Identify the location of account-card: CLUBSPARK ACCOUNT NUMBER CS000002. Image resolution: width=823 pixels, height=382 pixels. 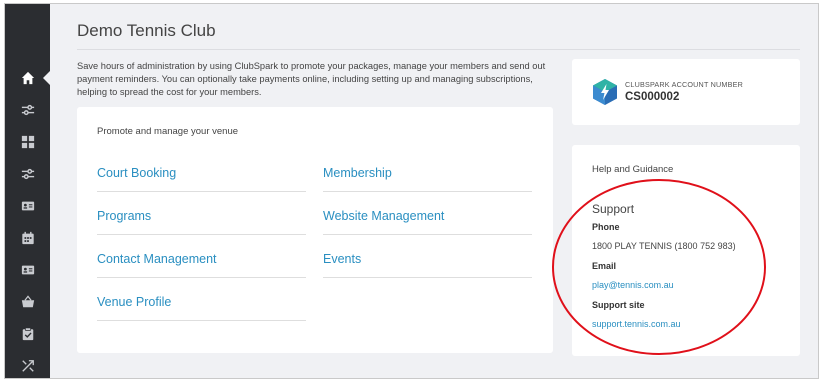
(686, 92).